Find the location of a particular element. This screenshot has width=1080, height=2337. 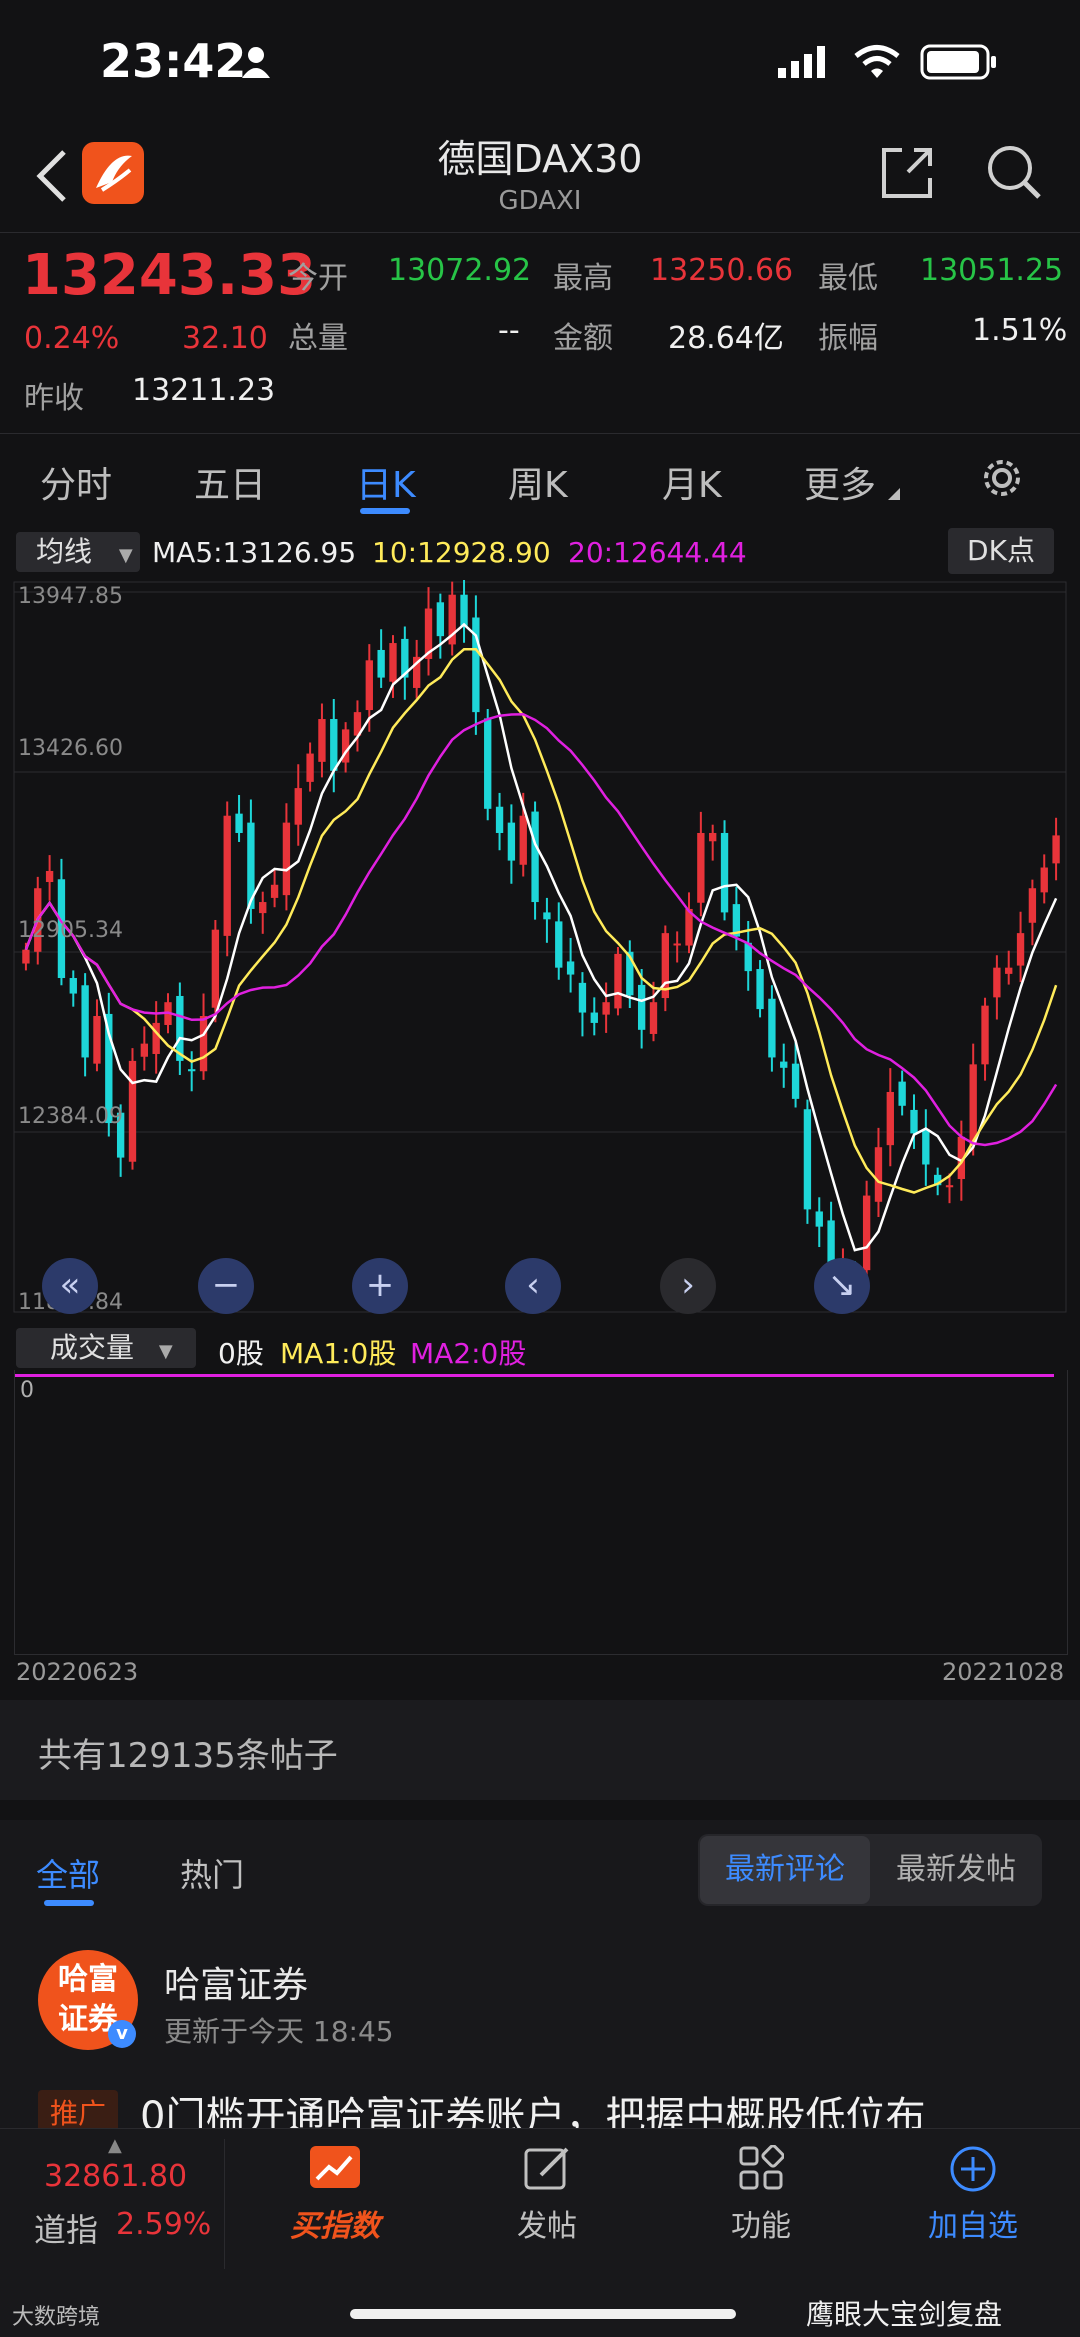

functions-label: 功能 is located at coordinates (761, 2226).